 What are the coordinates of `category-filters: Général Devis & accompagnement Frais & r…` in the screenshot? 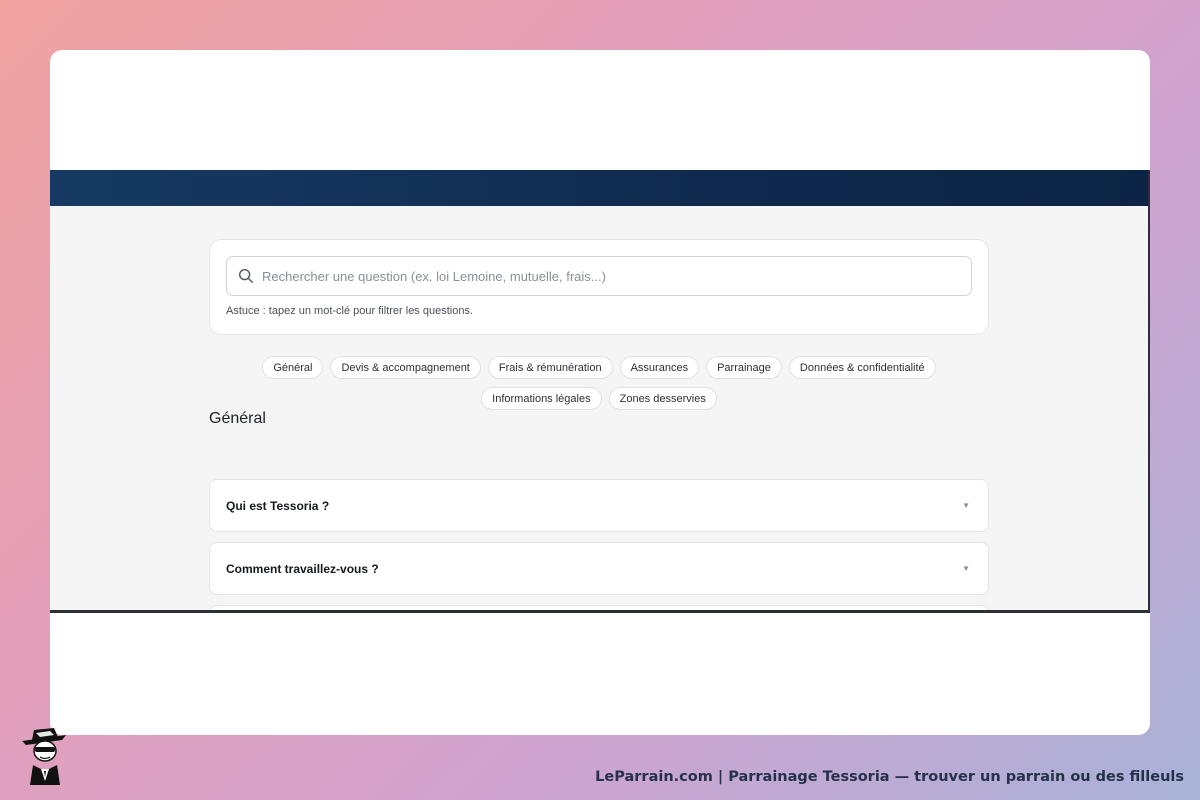 It's located at (599, 383).